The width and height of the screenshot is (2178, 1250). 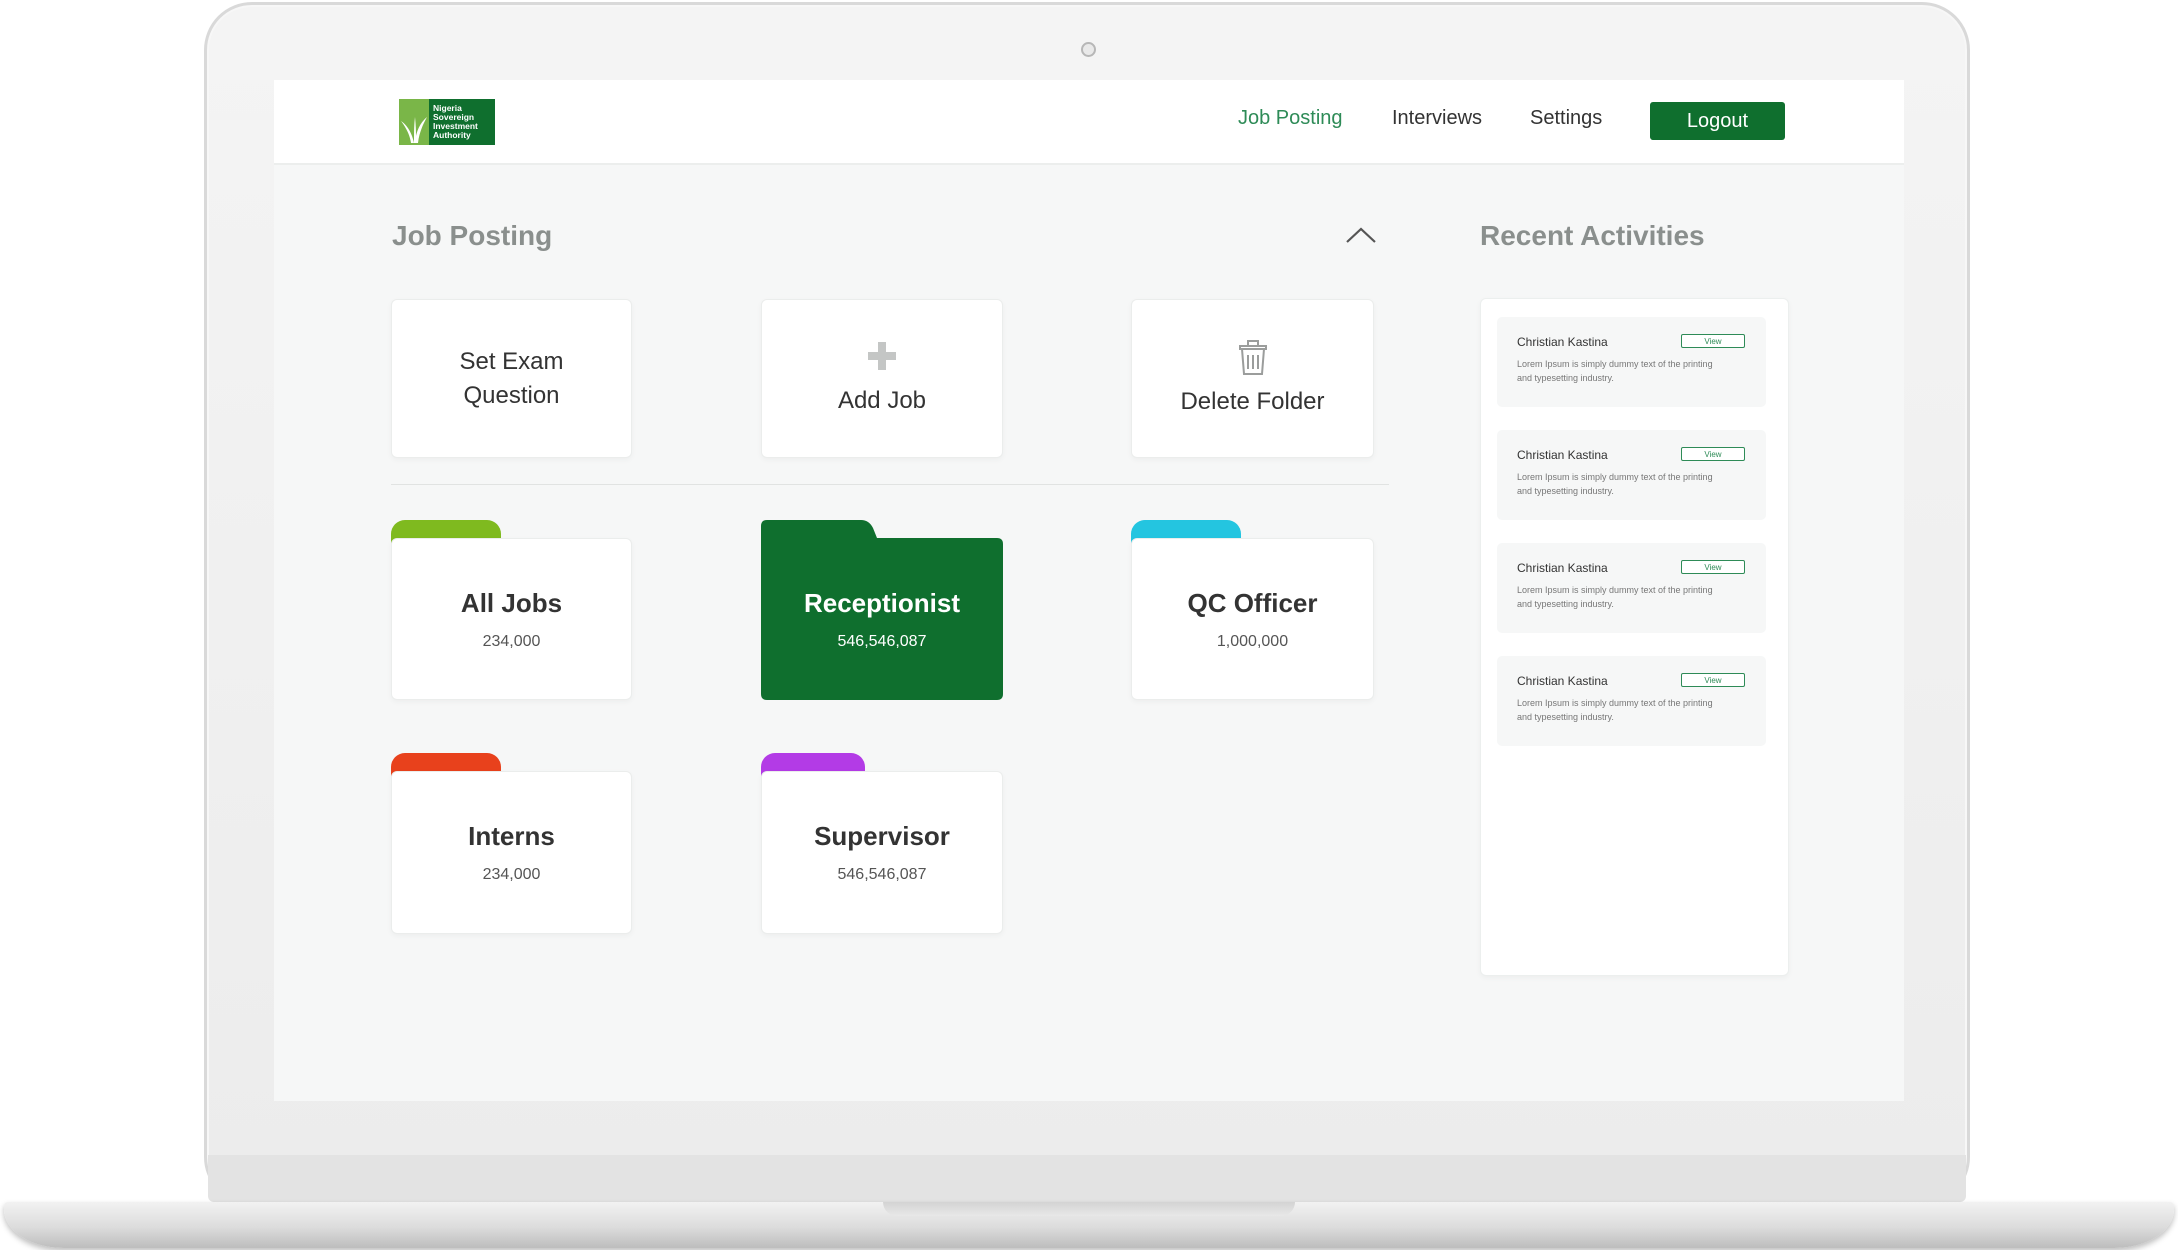 I want to click on set-exam-question-label: Set Exam Question, so click(x=511, y=378).